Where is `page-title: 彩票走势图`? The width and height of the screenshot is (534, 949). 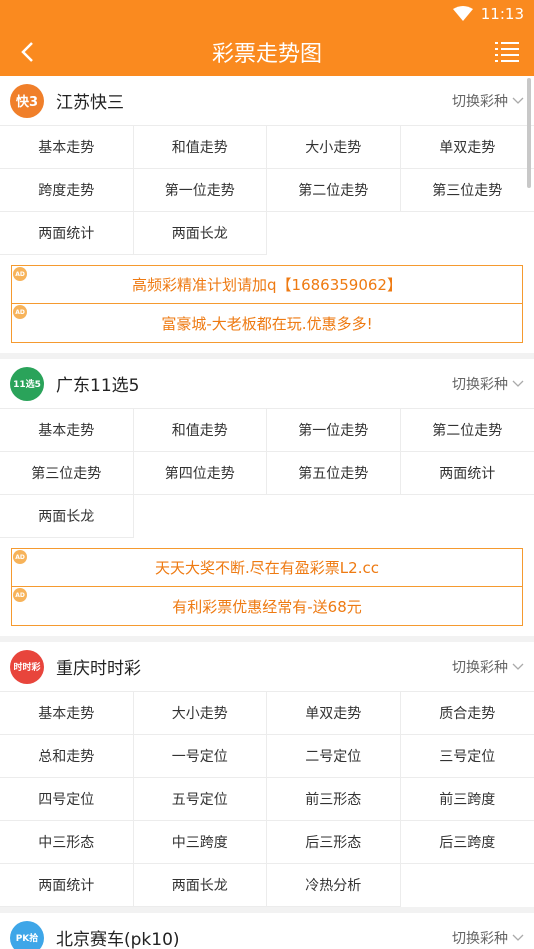
page-title: 彩票走势图 is located at coordinates (266, 54).